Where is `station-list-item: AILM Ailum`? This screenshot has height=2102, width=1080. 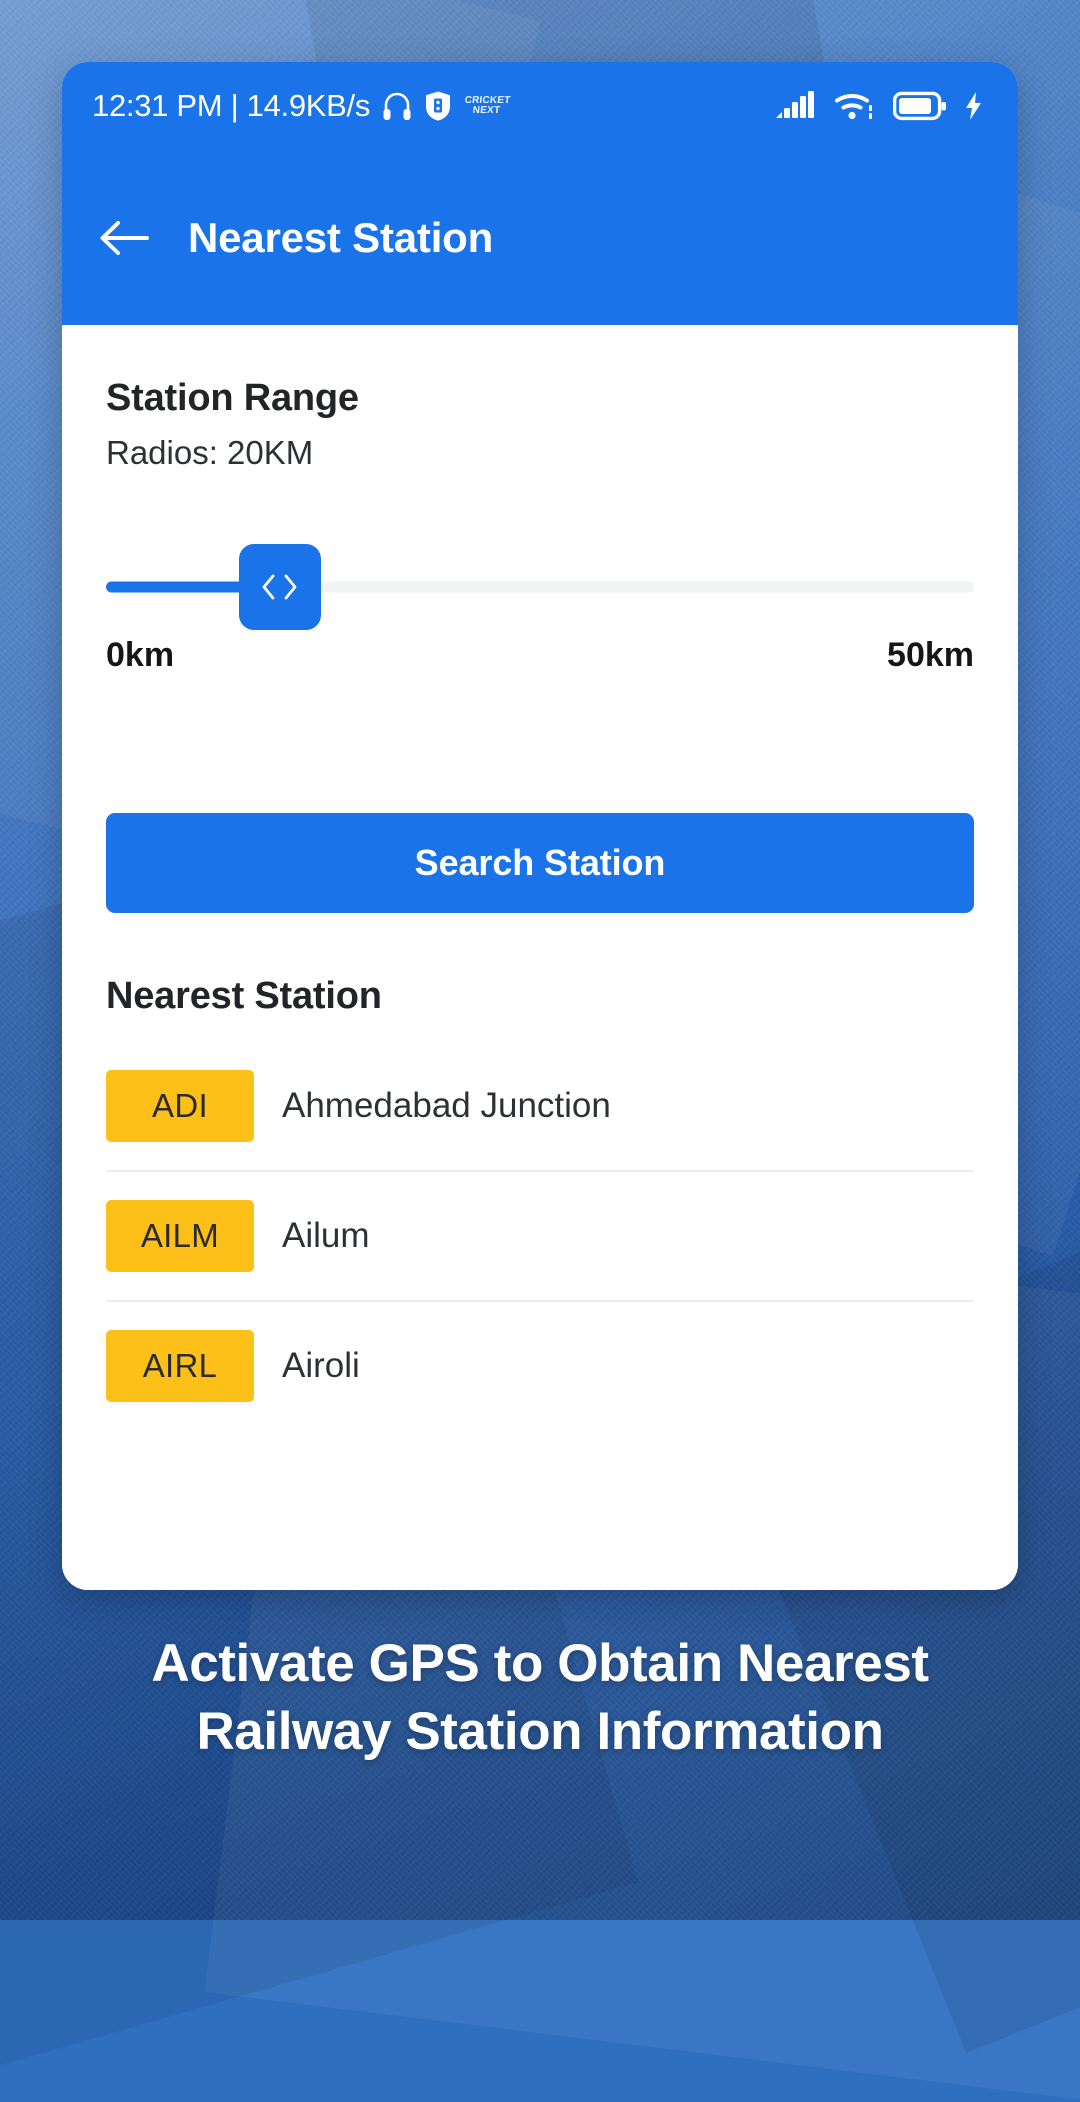 station-list-item: AILM Ailum is located at coordinates (540, 1237).